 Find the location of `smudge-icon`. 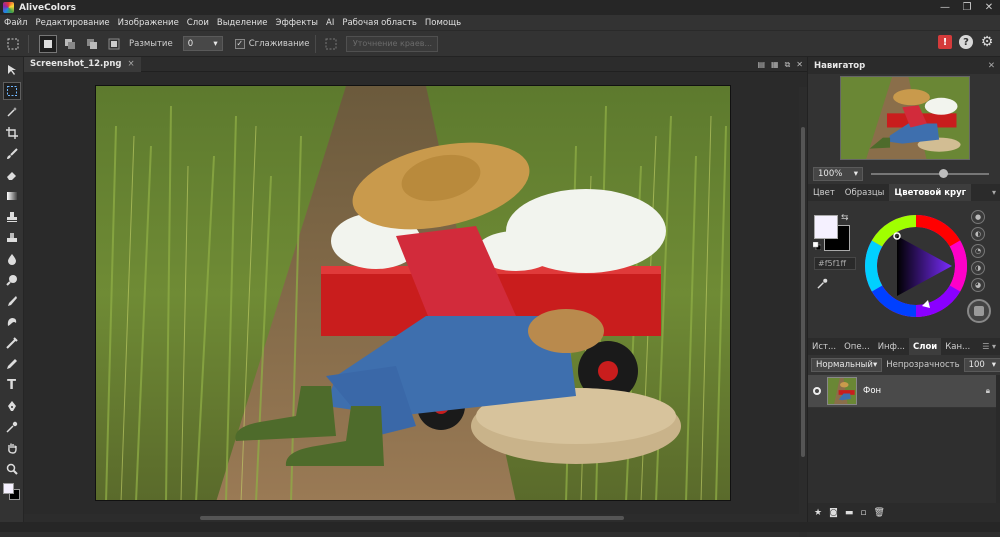

smudge-icon is located at coordinates (12, 301).